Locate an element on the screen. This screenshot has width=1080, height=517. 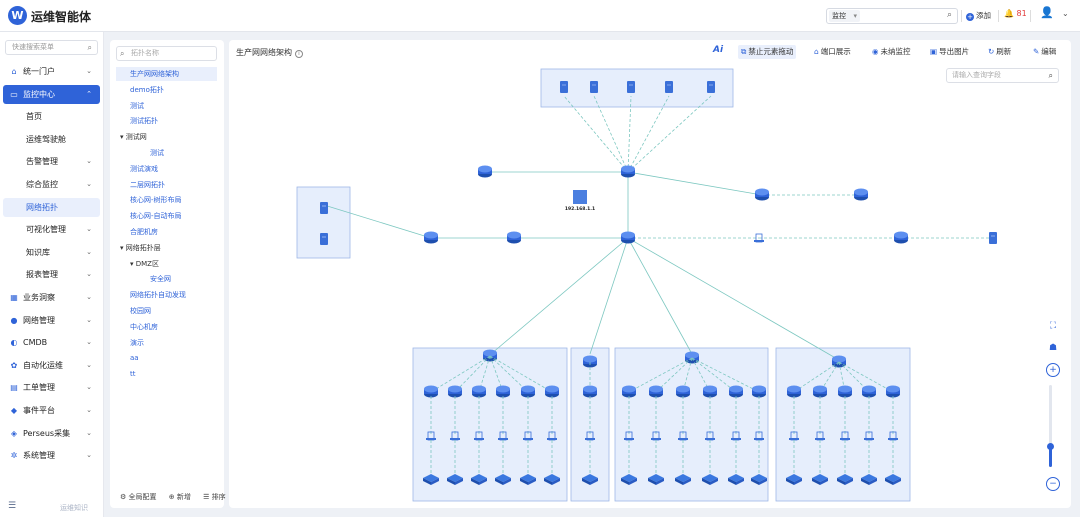
tree-item: 网络拓扑自动发现 is located at coordinates (158, 295).